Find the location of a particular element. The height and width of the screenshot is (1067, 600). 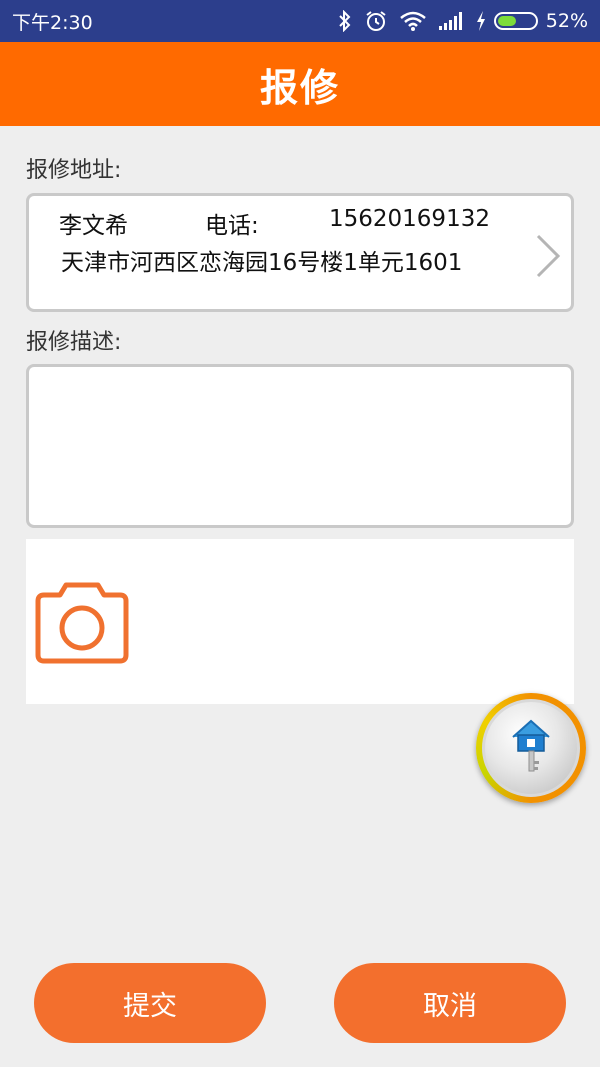

battery-percent: 52% is located at coordinates (566, 21).